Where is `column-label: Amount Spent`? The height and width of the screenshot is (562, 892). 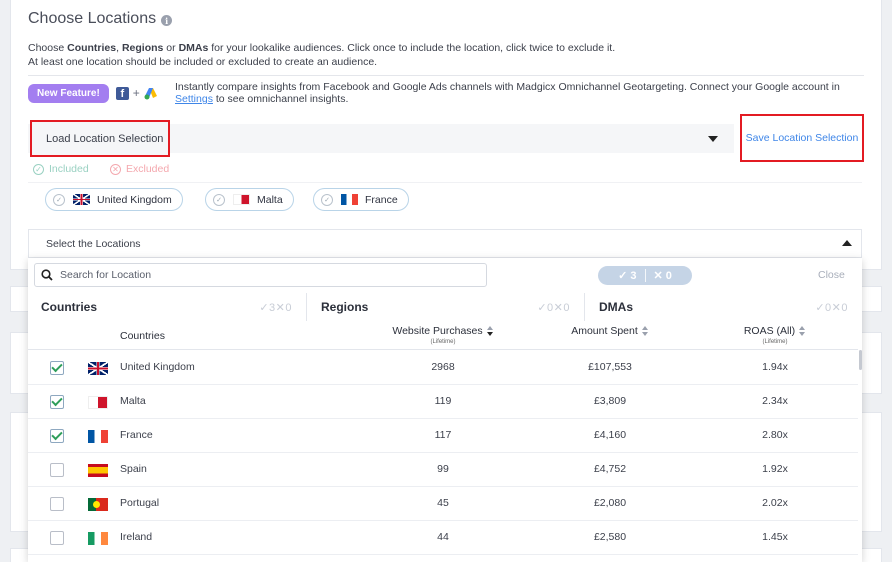 column-label: Amount Spent is located at coordinates (604, 331).